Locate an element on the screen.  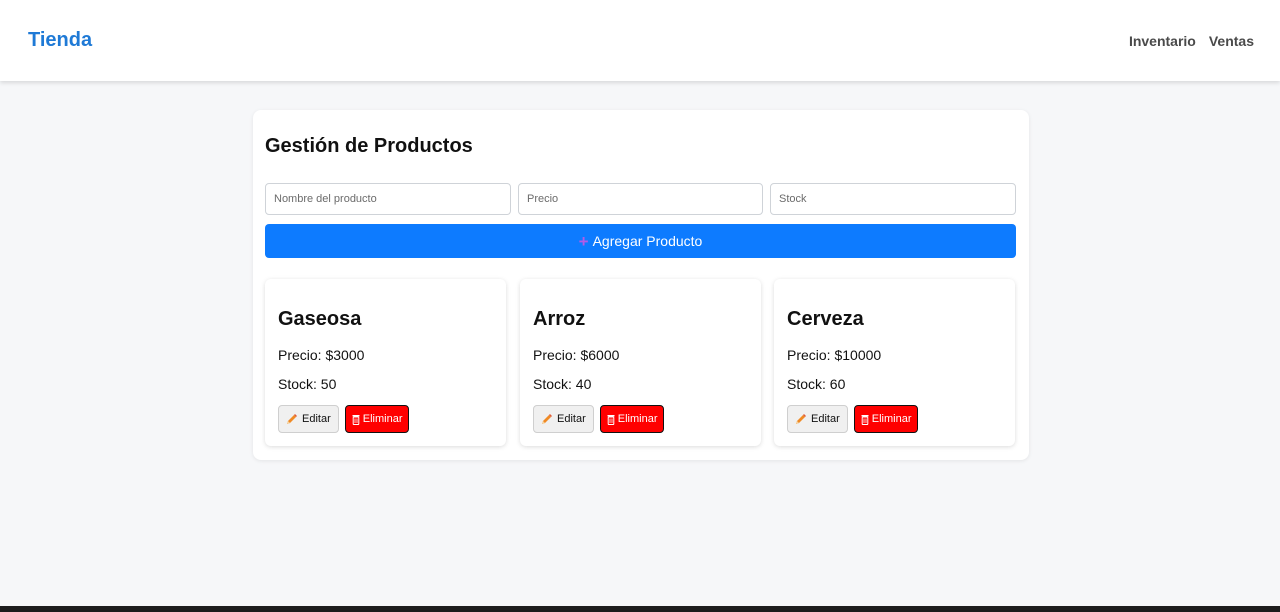
nav-links: Inventario Ventas is located at coordinates (1191, 41).